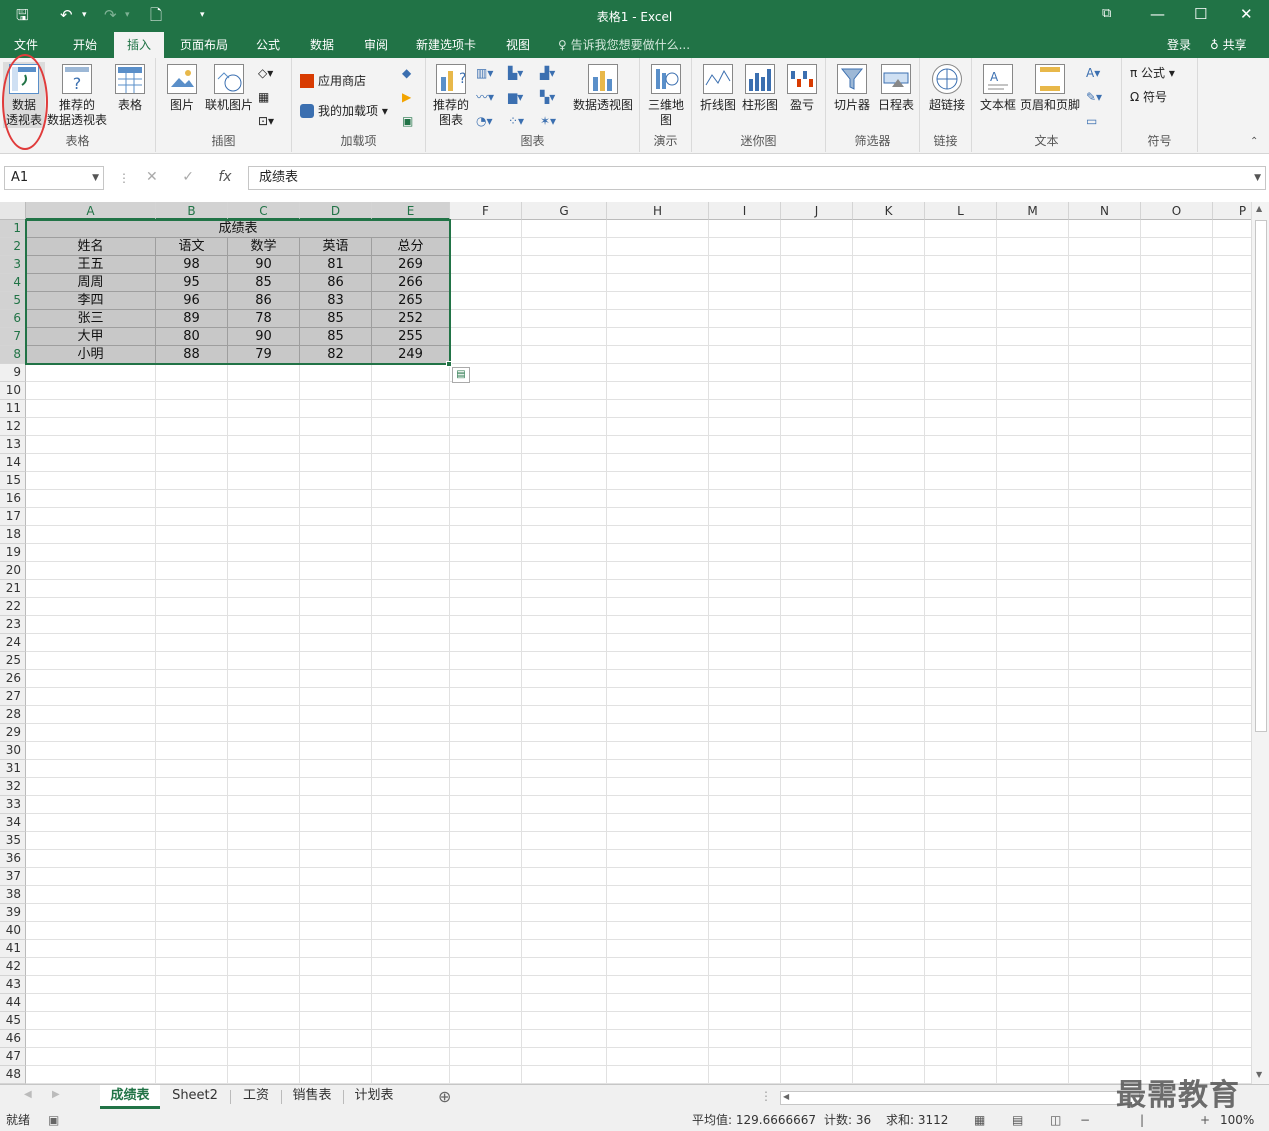  Describe the element at coordinates (1246, 14) in the screenshot. I see `close-icon: ✕` at that location.